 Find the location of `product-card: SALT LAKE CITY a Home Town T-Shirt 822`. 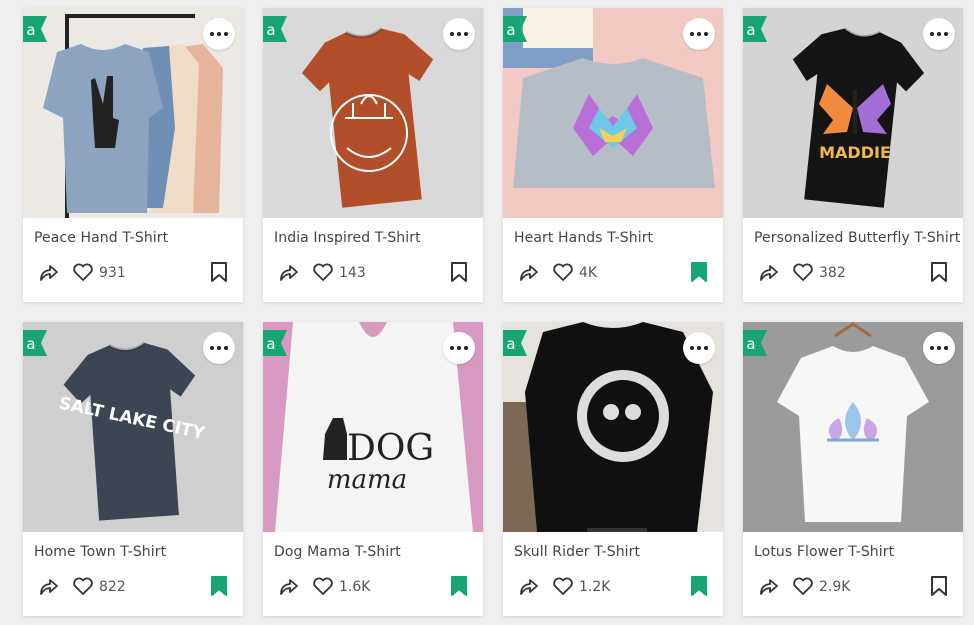

product-card: SALT LAKE CITY a Home Town T-Shirt 822 is located at coordinates (133, 469).